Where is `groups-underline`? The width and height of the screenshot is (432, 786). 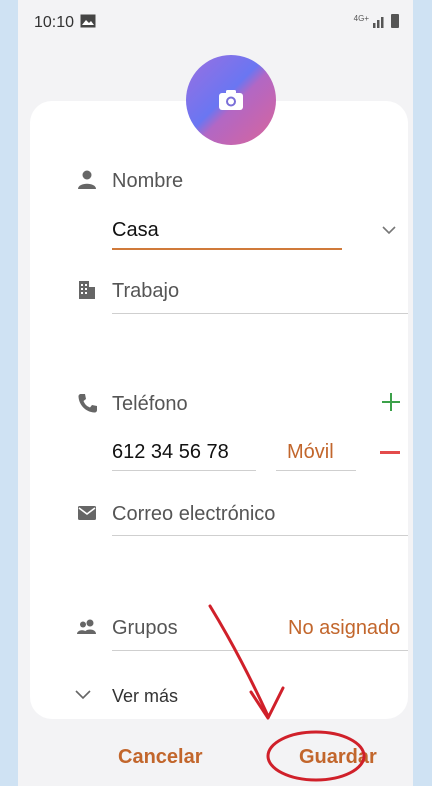
groups-underline is located at coordinates (260, 650).